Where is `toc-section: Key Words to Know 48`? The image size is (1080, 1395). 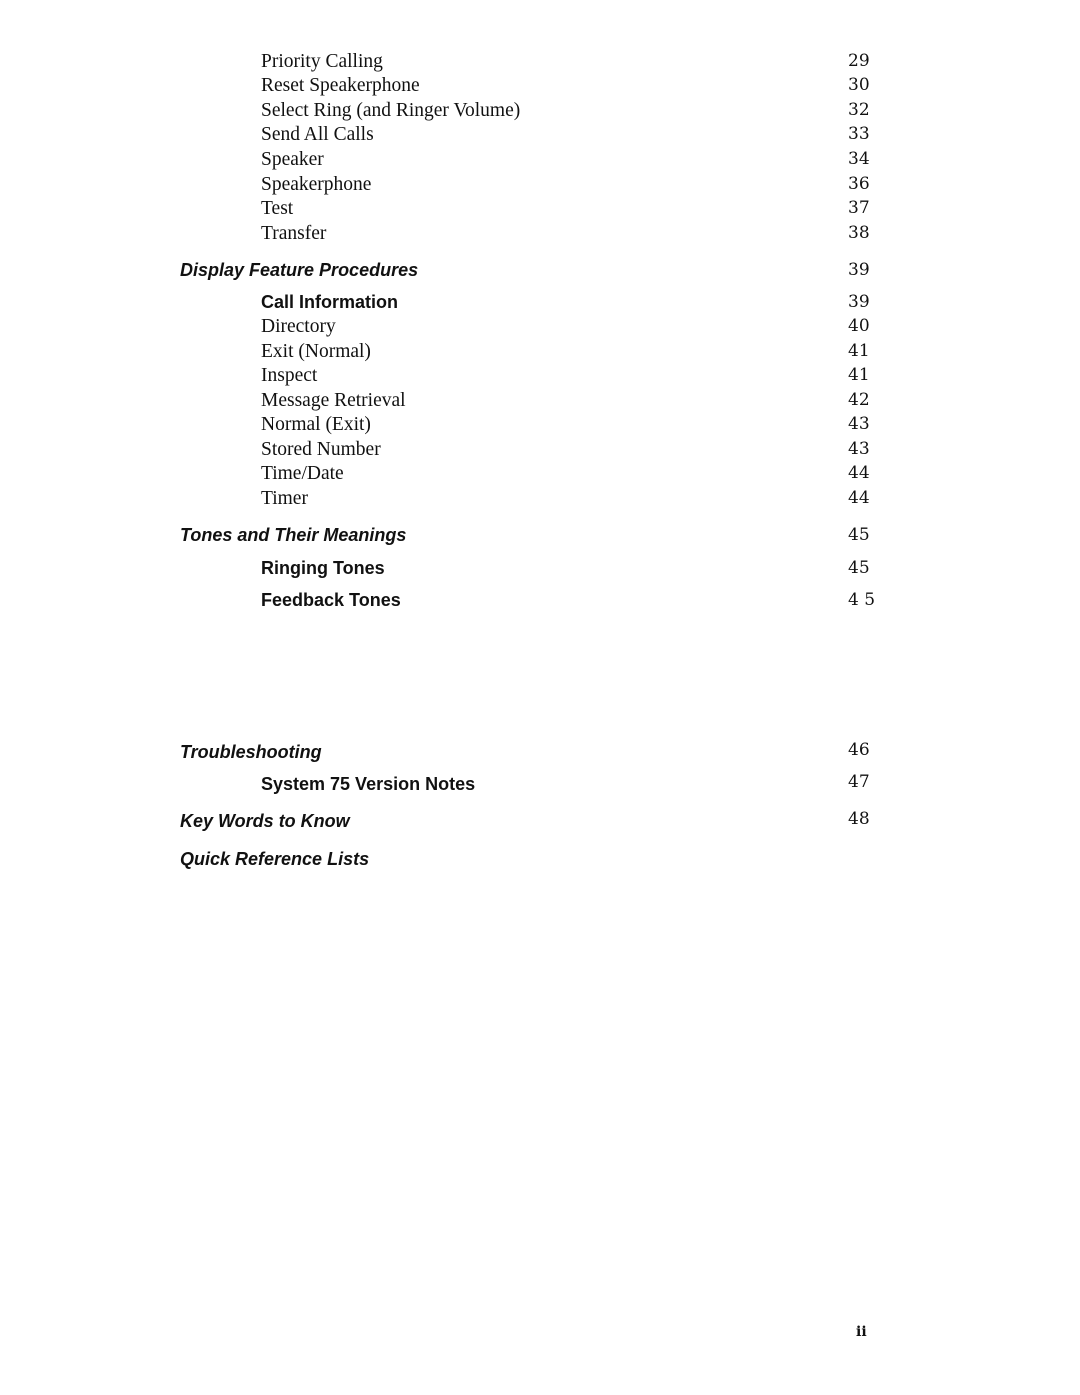
toc-section: Key Words to Know 48 is located at coordinates (540, 821).